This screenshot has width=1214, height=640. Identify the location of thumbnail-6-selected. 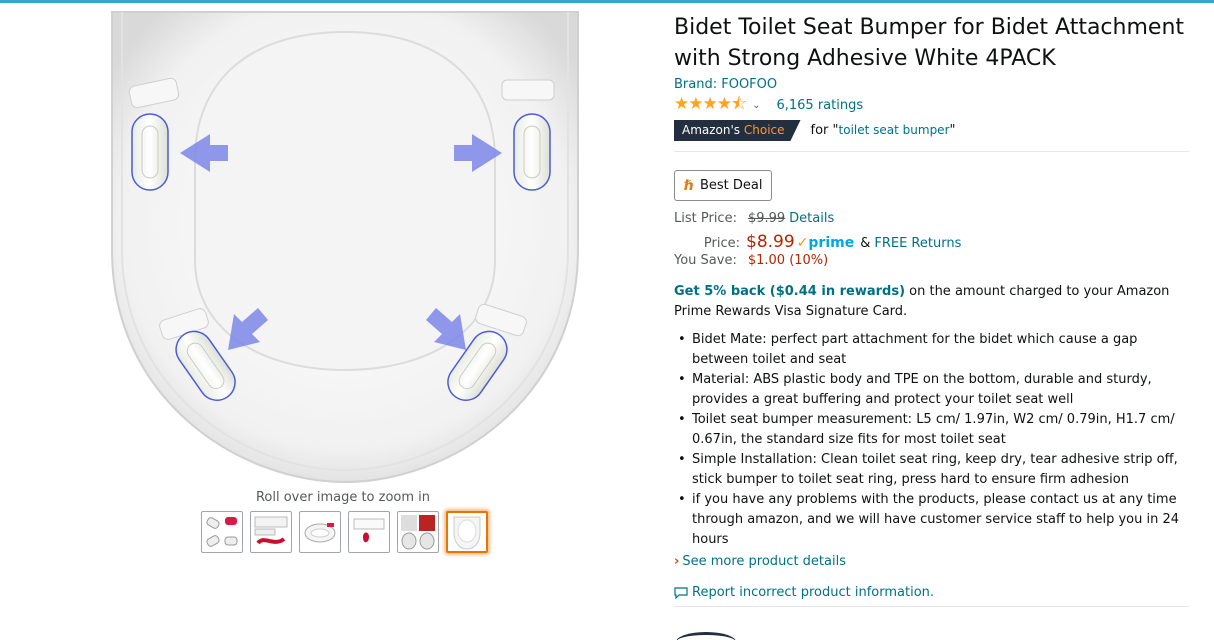
(467, 532).